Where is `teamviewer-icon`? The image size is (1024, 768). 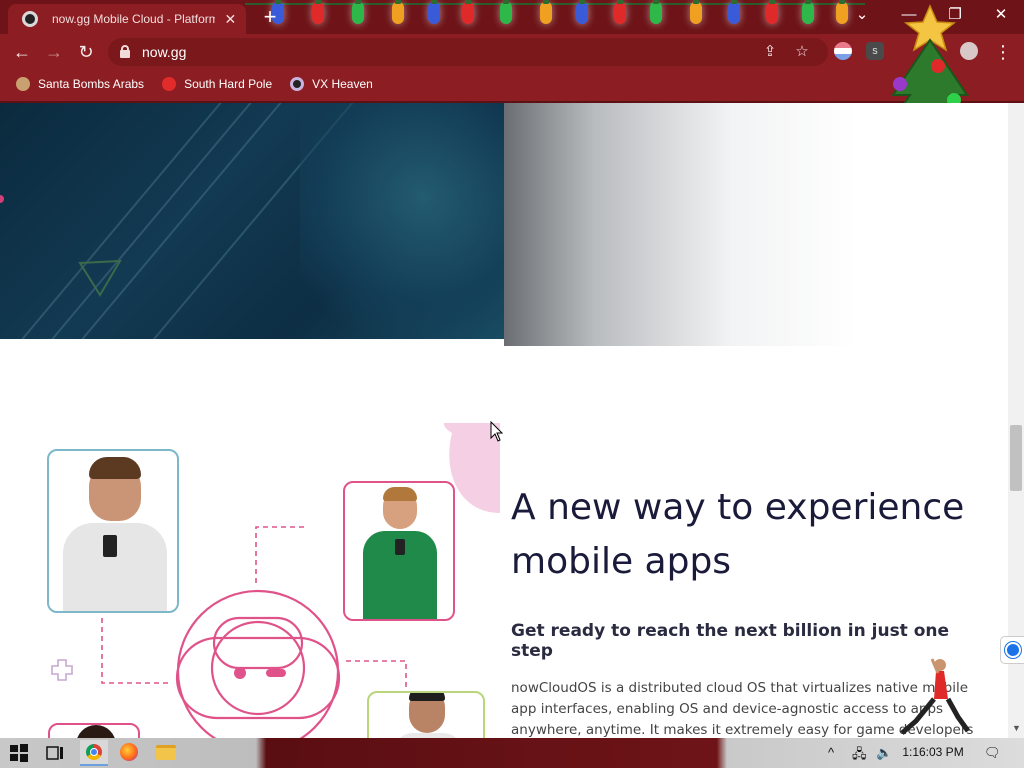 teamviewer-icon is located at coordinates (1013, 650).